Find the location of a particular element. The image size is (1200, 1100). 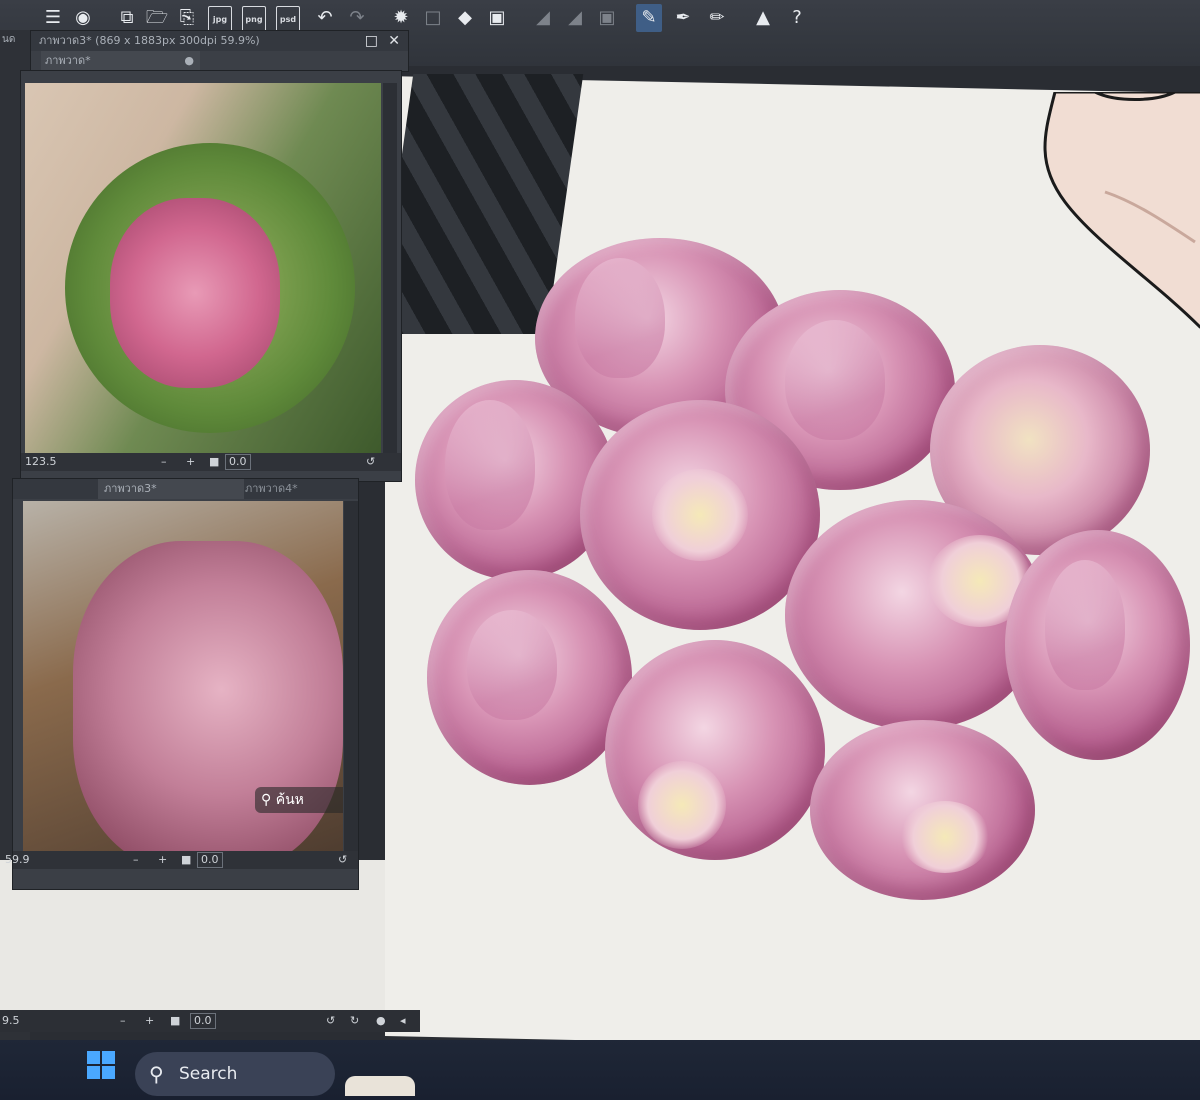

flip-icon: ◂ is located at coordinates (403, 1021).